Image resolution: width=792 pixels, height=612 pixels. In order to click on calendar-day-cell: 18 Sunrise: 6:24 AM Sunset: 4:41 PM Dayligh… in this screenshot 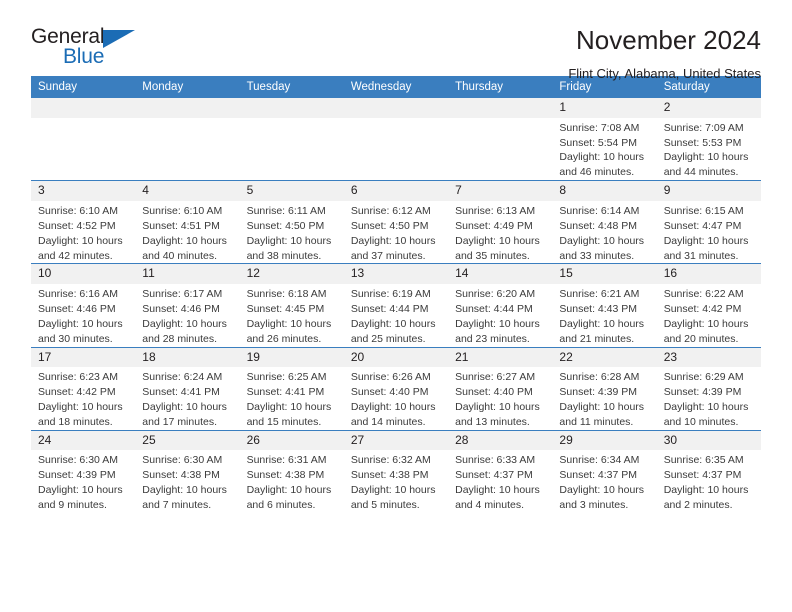, I will do `click(187, 388)`.